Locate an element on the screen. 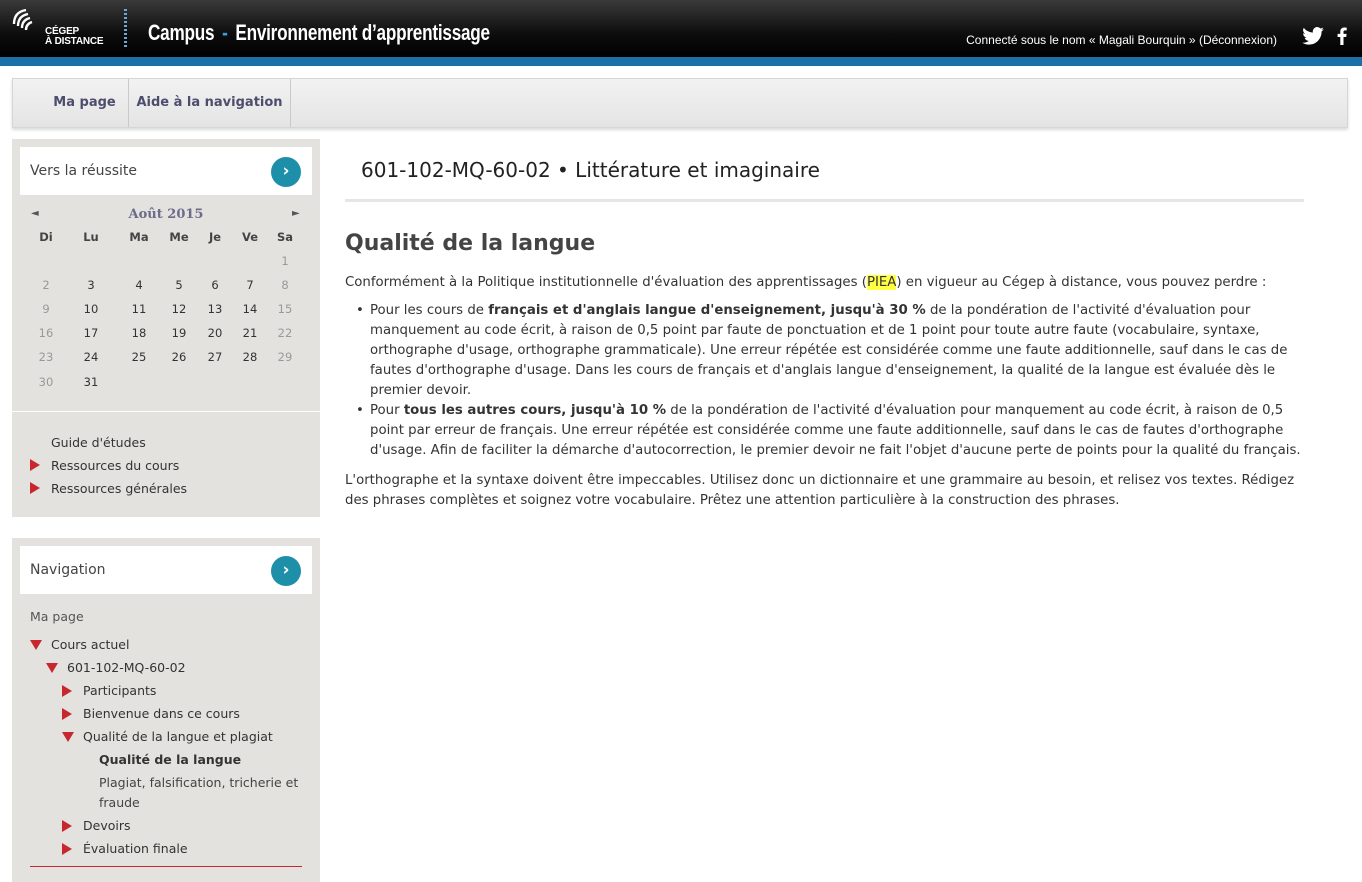 This screenshot has height=882, width=1362. nav-tree-current-course: Cours actuel is located at coordinates (90, 644).